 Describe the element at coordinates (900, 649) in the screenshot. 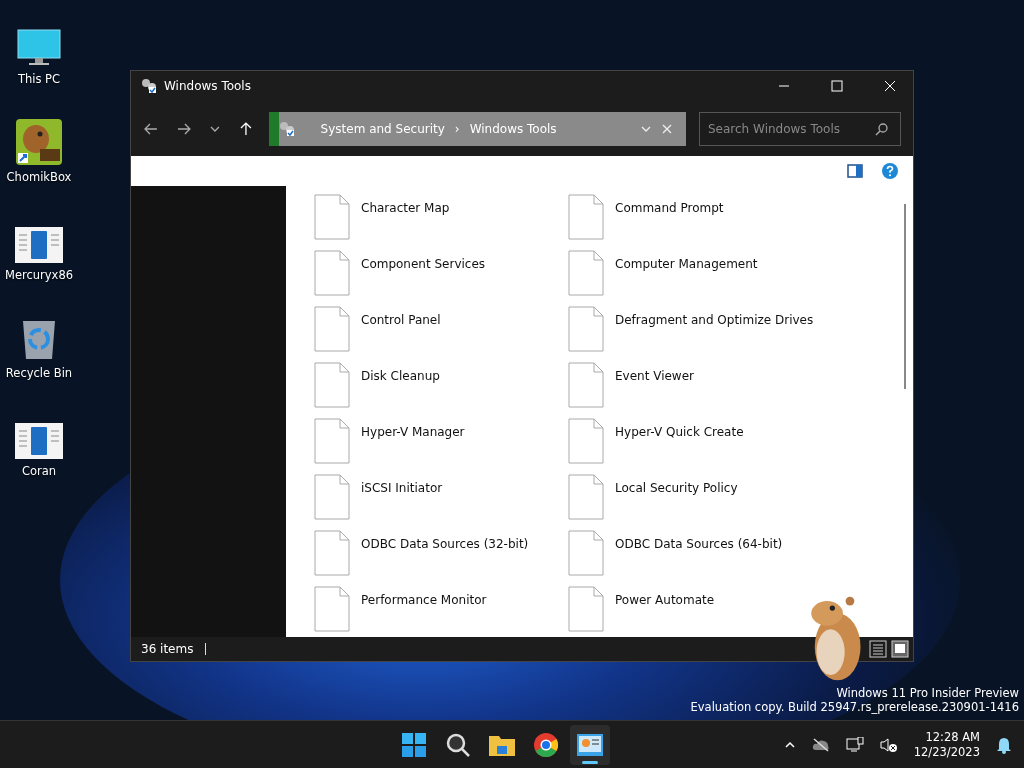

I see `large-icons-view-icon` at that location.